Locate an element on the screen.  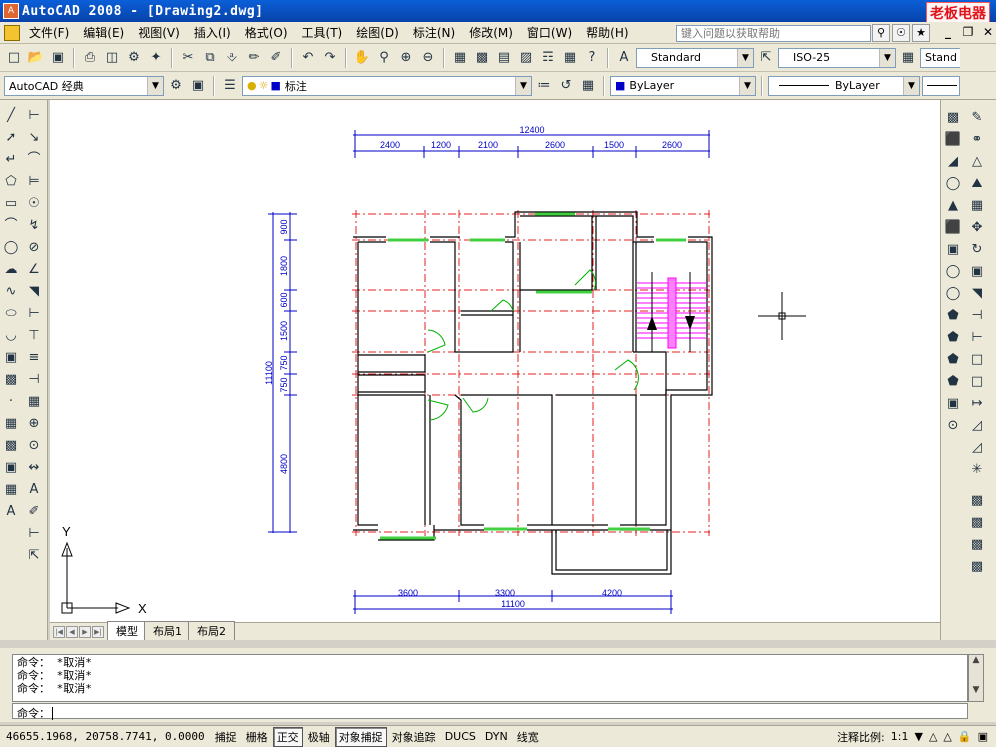
layer-manager-icon: ☰ is located at coordinates (230, 86).